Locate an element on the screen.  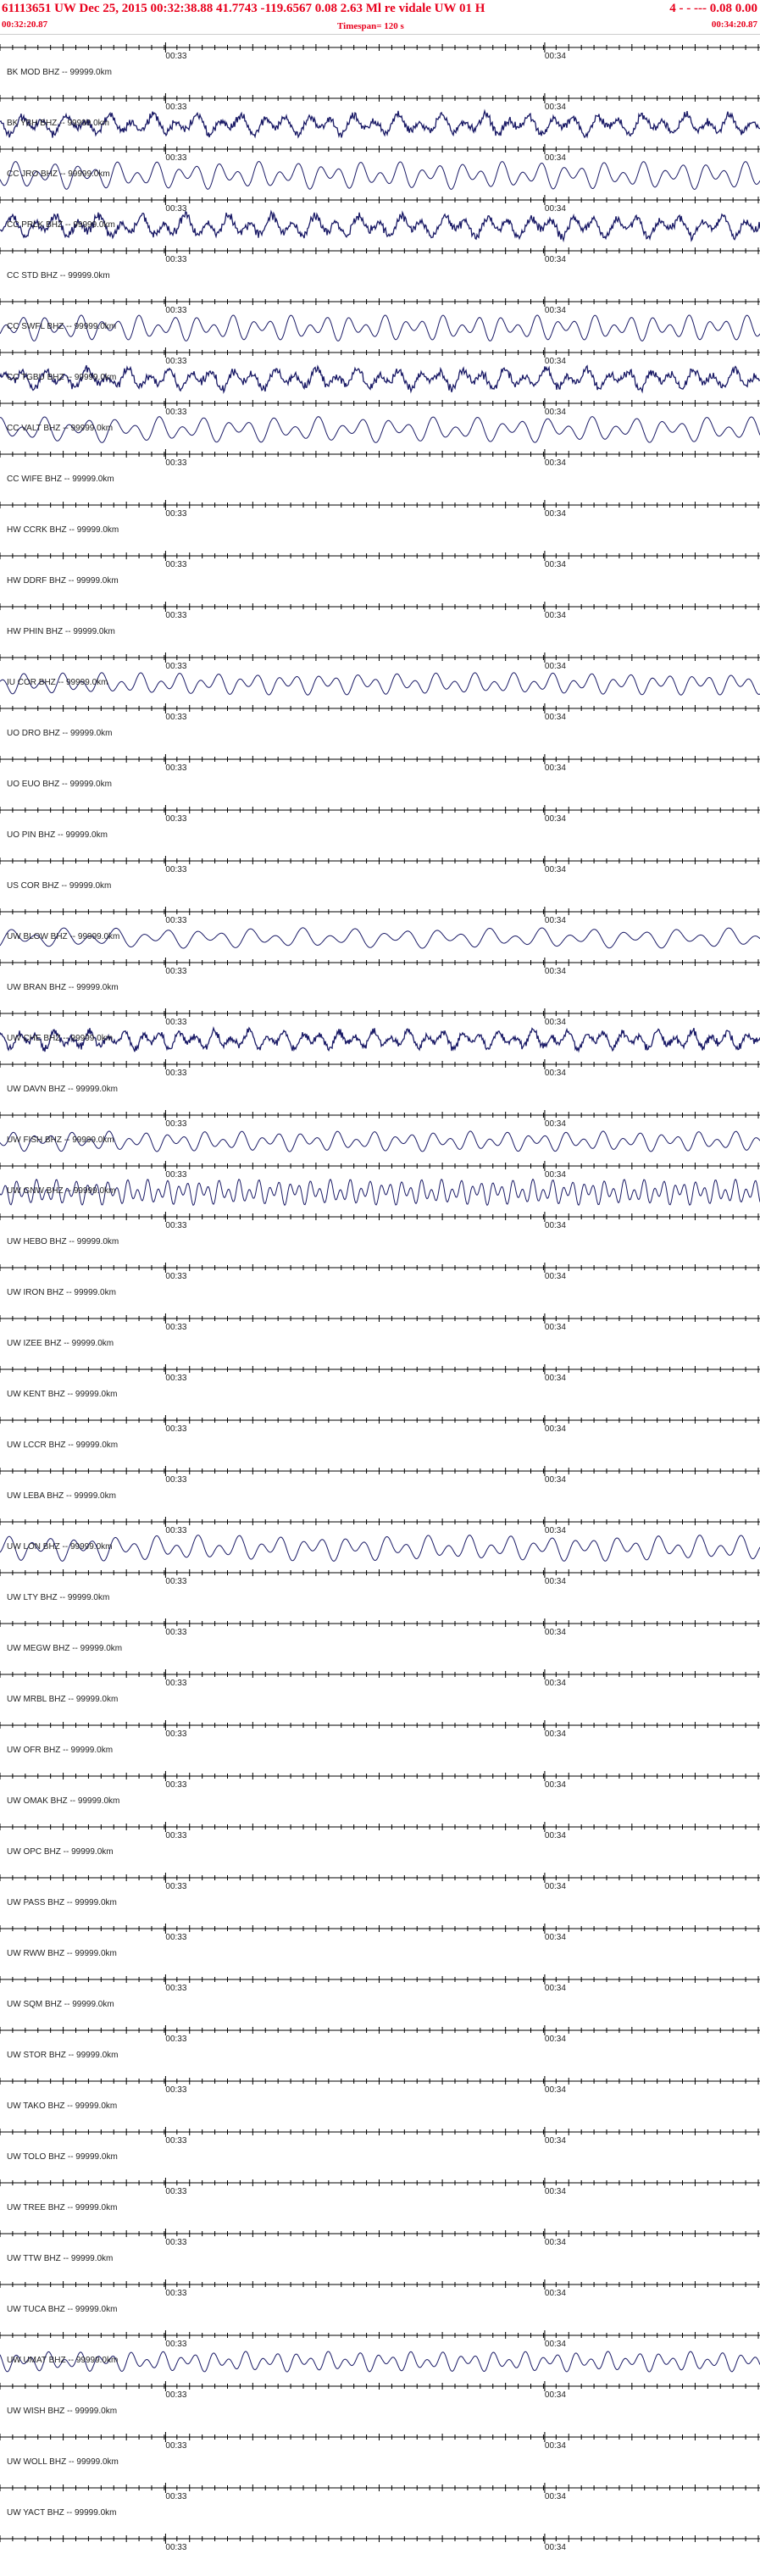
channel-label: UW LCCR BHZ -- 99999.0km is located at coordinates (62, 1445).